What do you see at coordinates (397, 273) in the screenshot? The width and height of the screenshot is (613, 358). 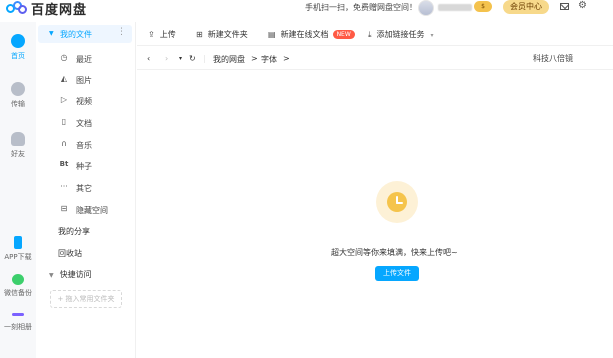 I see `upload-file-button: 上传文件` at bounding box center [397, 273].